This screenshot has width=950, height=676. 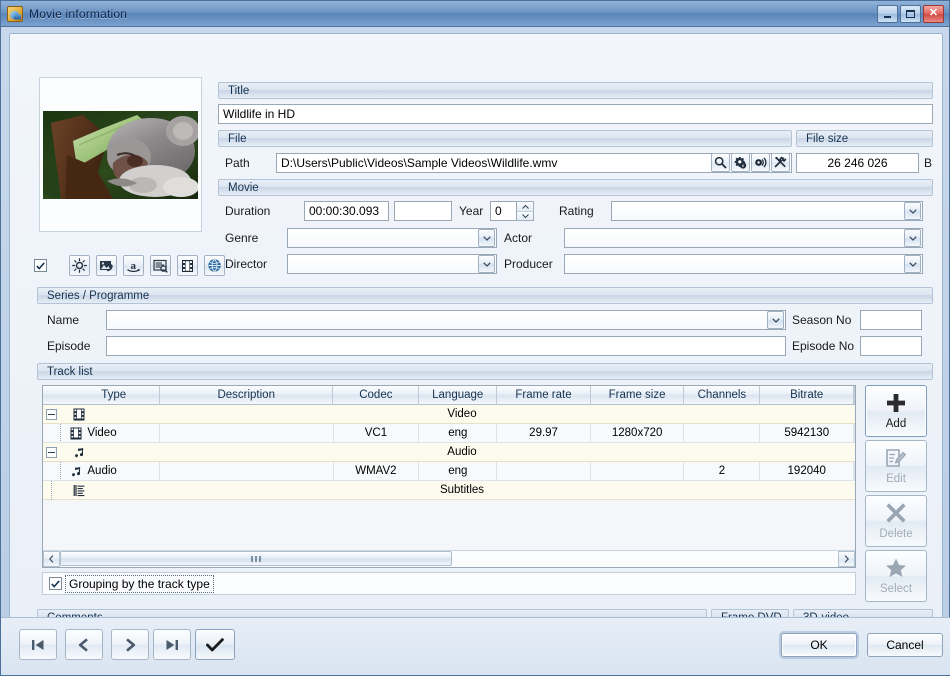 What do you see at coordinates (446, 320) in the screenshot?
I see `series-name-combo` at bounding box center [446, 320].